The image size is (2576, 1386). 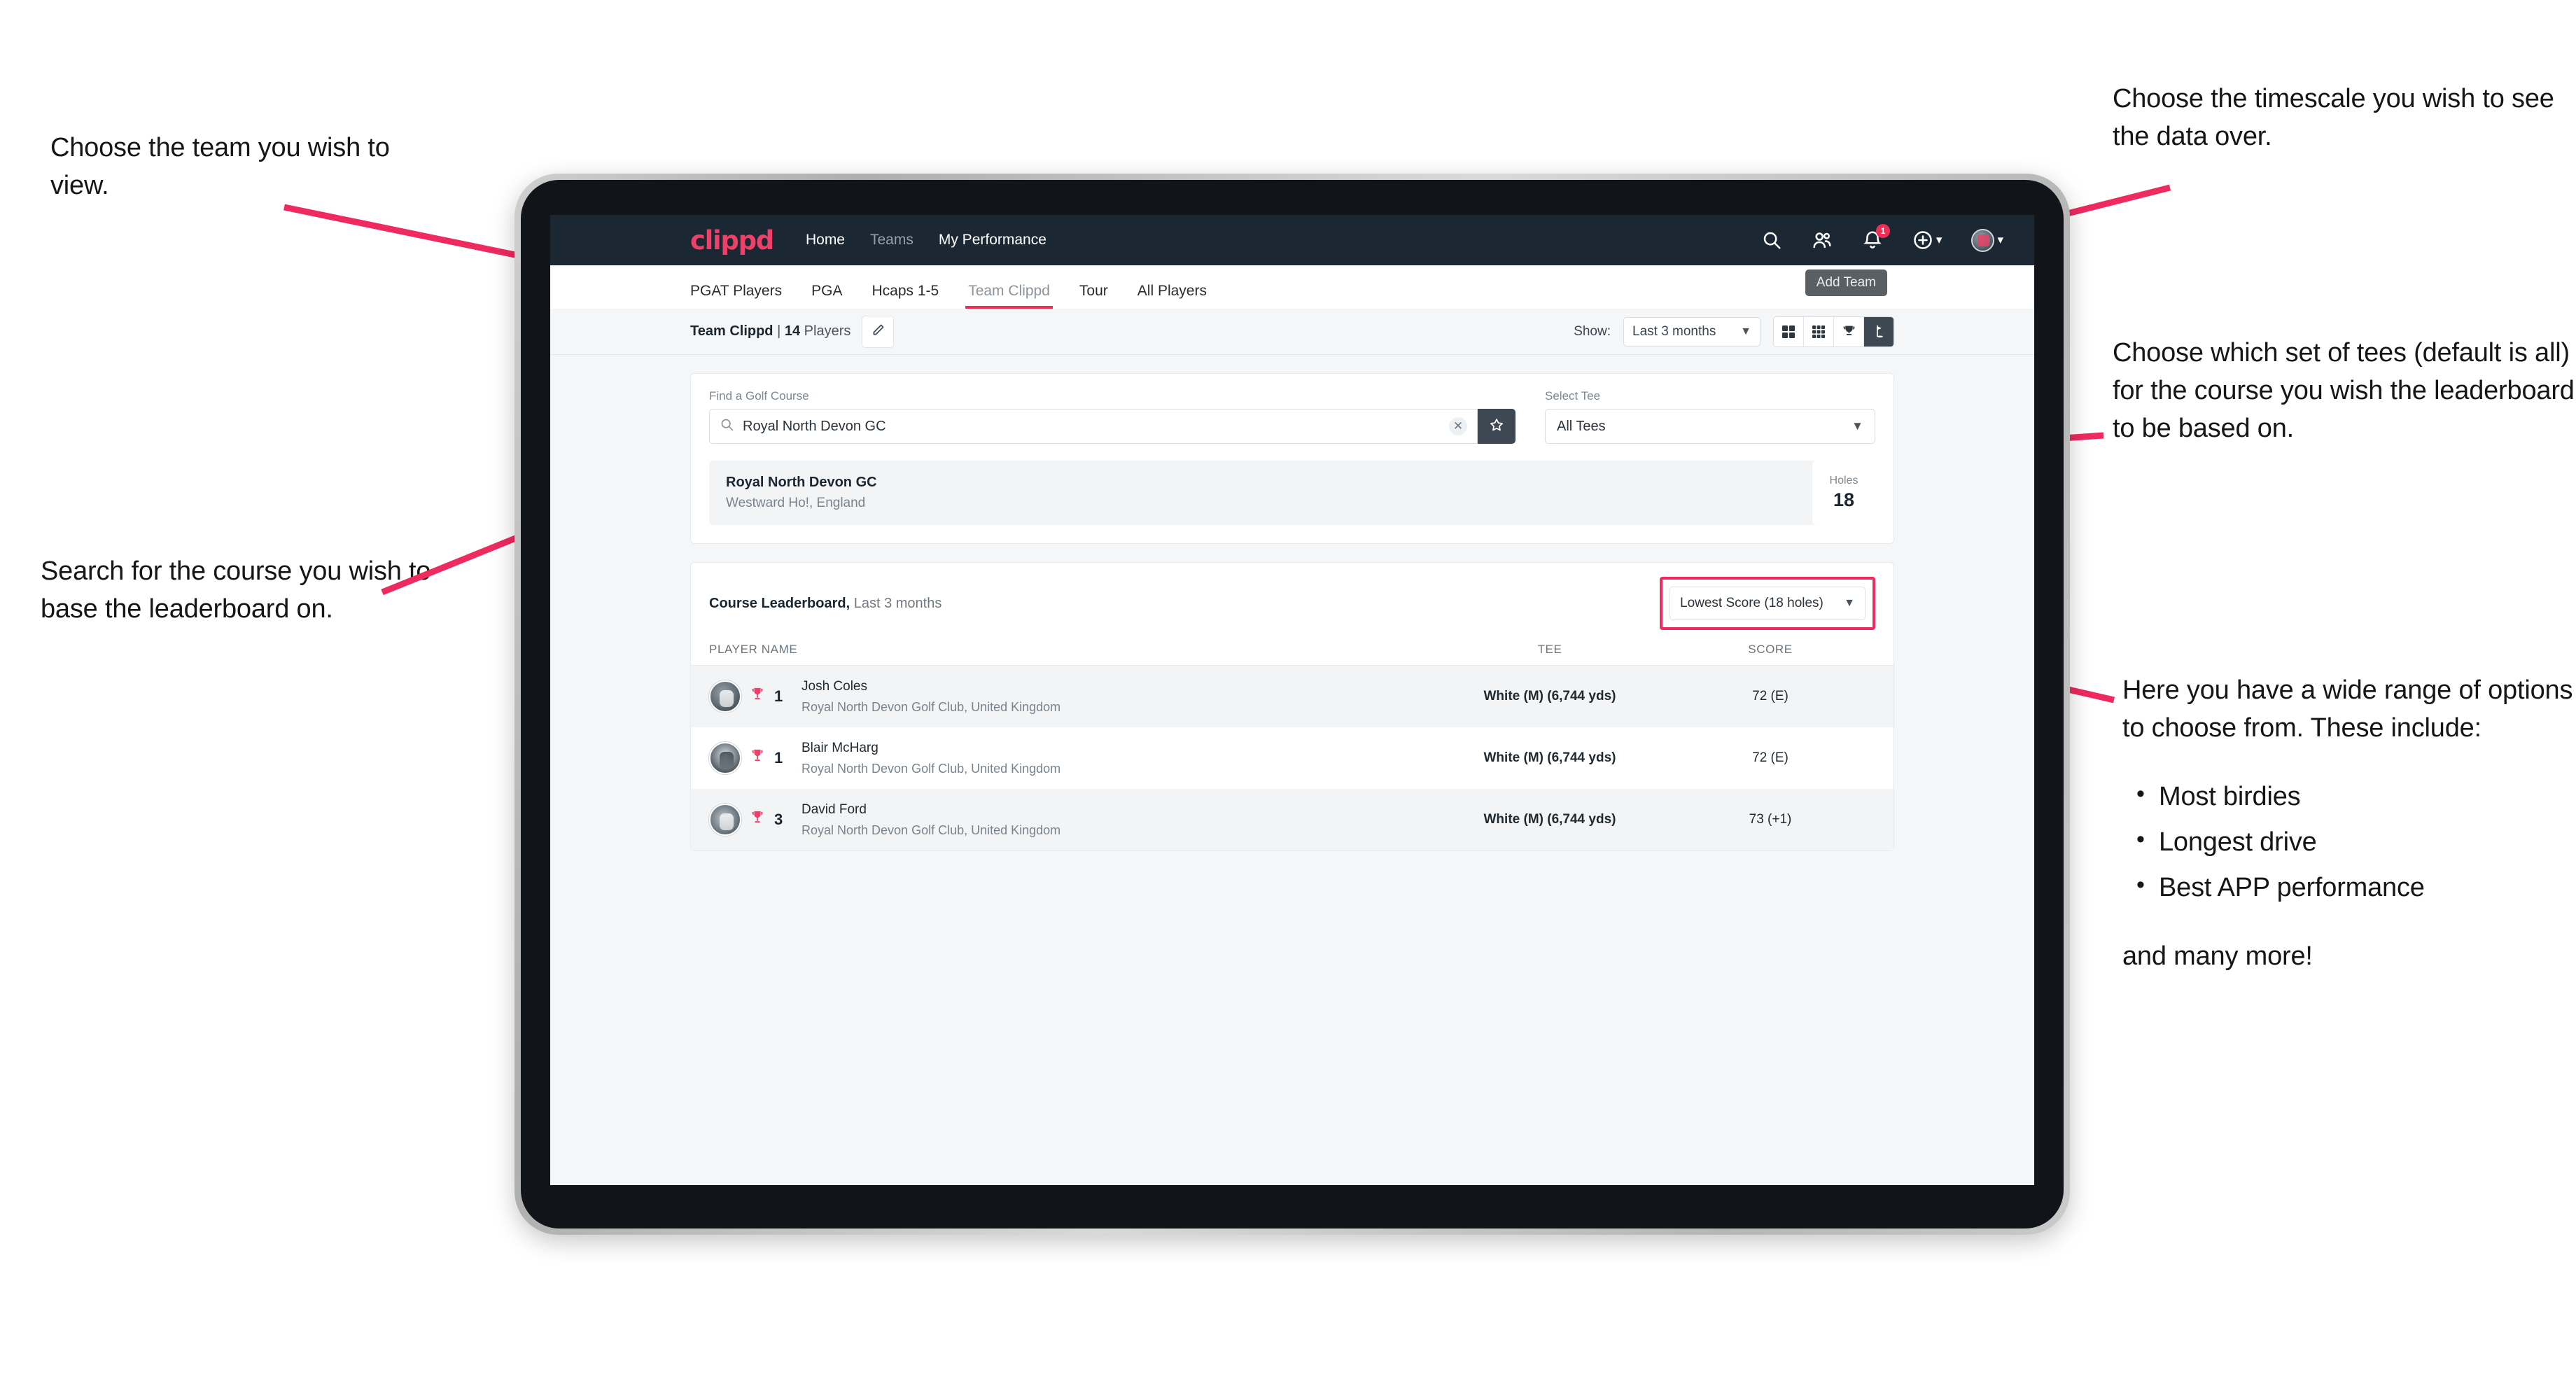 What do you see at coordinates (897, 603) in the screenshot?
I see `leaderboard-subtitle: Last 3 months` at bounding box center [897, 603].